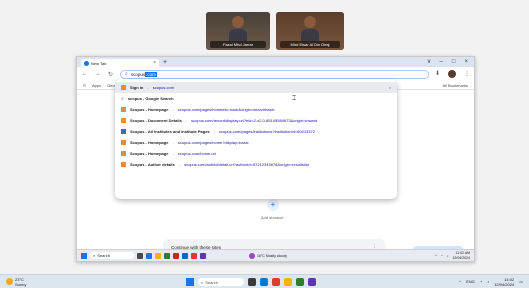 The image size is (529, 288). I want to click on remote-weather: 16°C Mostly cloudy, so click(268, 255).